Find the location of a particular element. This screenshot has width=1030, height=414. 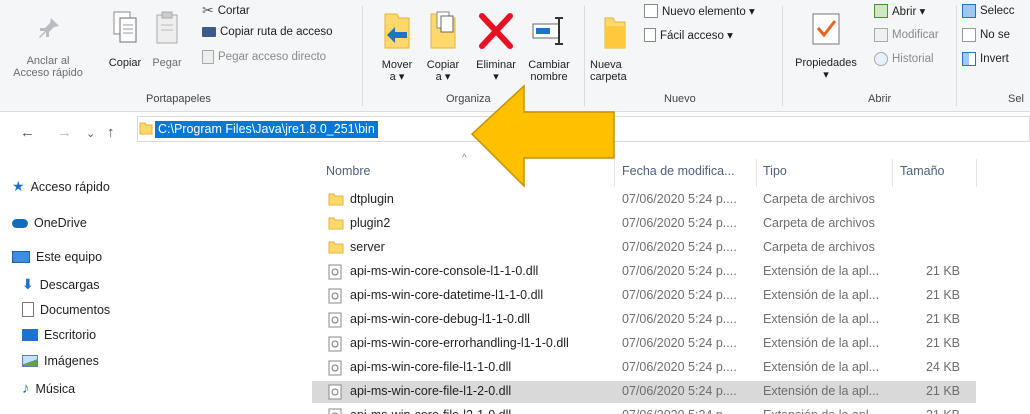

star-icon: ★ is located at coordinates (18, 186).